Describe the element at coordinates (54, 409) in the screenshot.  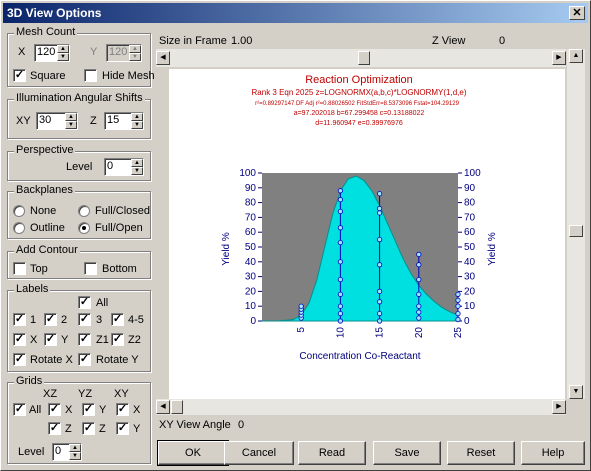
I see `grids-xz-x-checkbox: ✓` at that location.